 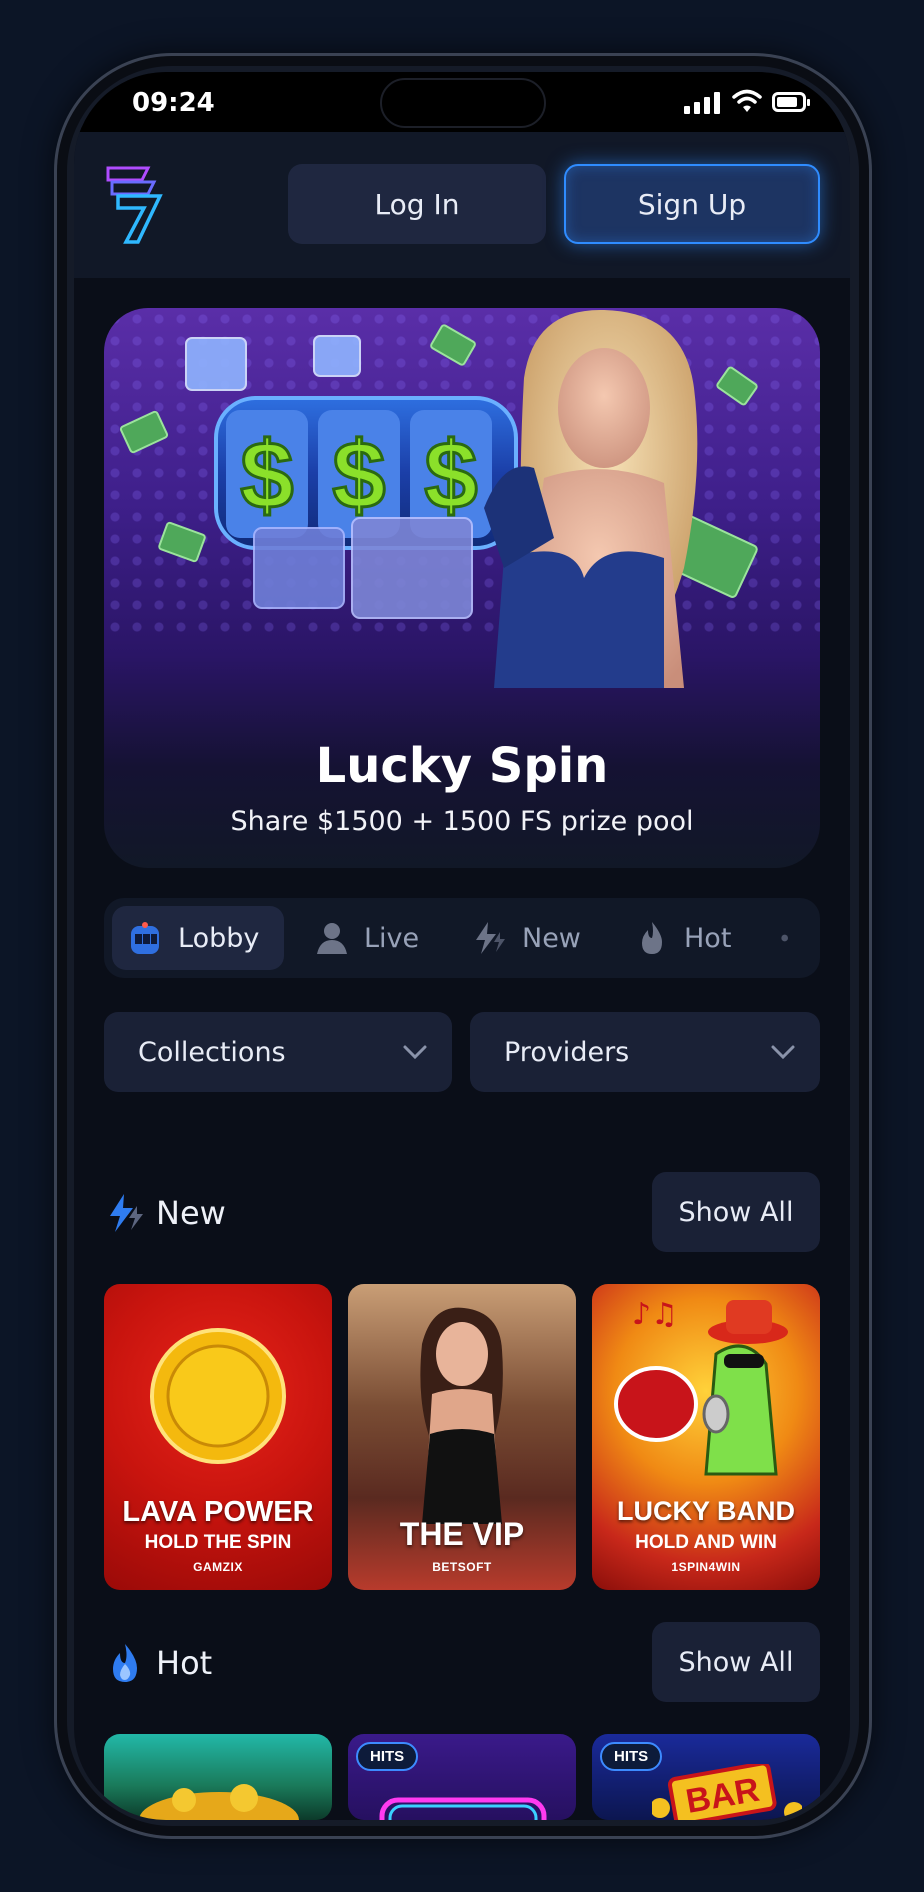 I want to click on dealer-icon, so click(x=332, y=938).